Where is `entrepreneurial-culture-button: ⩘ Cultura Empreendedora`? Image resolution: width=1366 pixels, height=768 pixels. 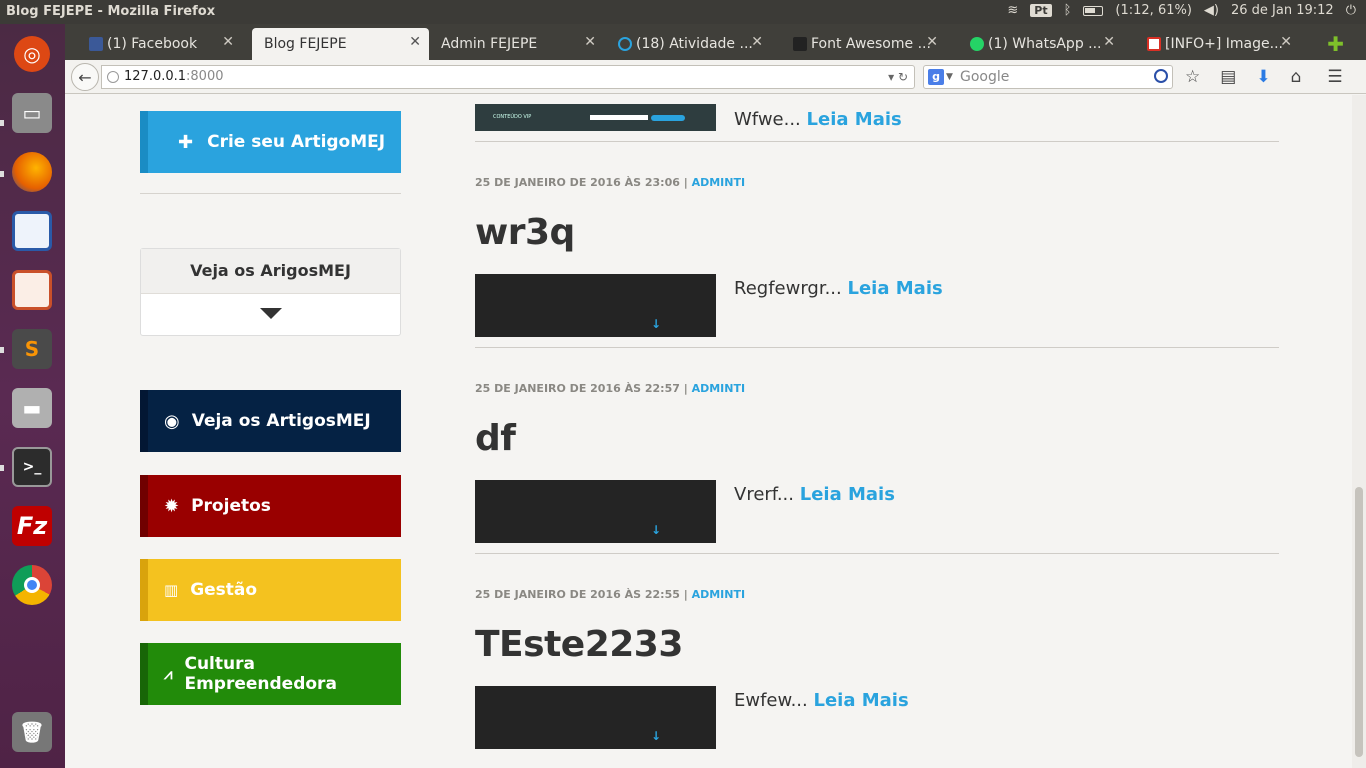 entrepreneurial-culture-button: ⩘ Cultura Empreendedora is located at coordinates (270, 674).